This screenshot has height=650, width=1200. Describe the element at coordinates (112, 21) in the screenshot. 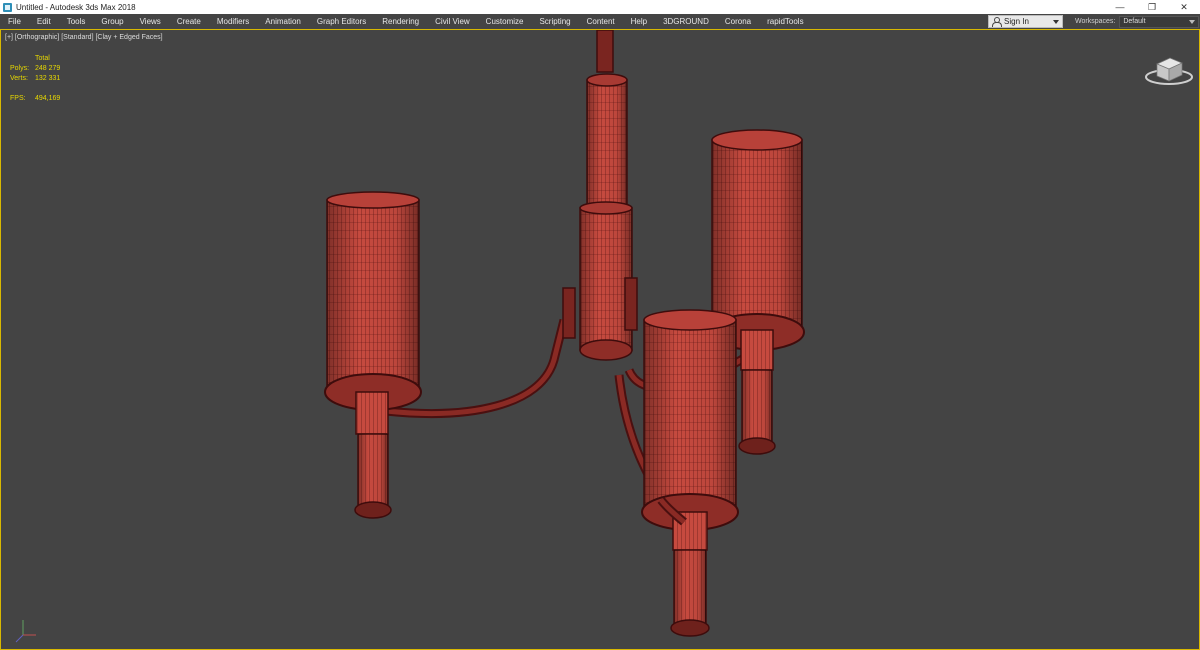

I see `menu-group: Group` at that location.